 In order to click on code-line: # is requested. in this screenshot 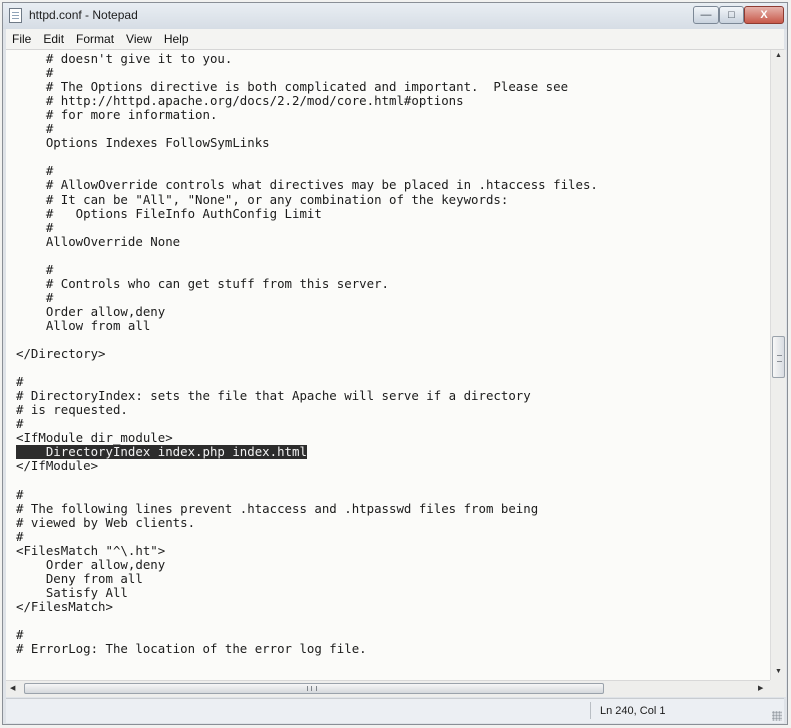, I will do `click(72, 410)`.